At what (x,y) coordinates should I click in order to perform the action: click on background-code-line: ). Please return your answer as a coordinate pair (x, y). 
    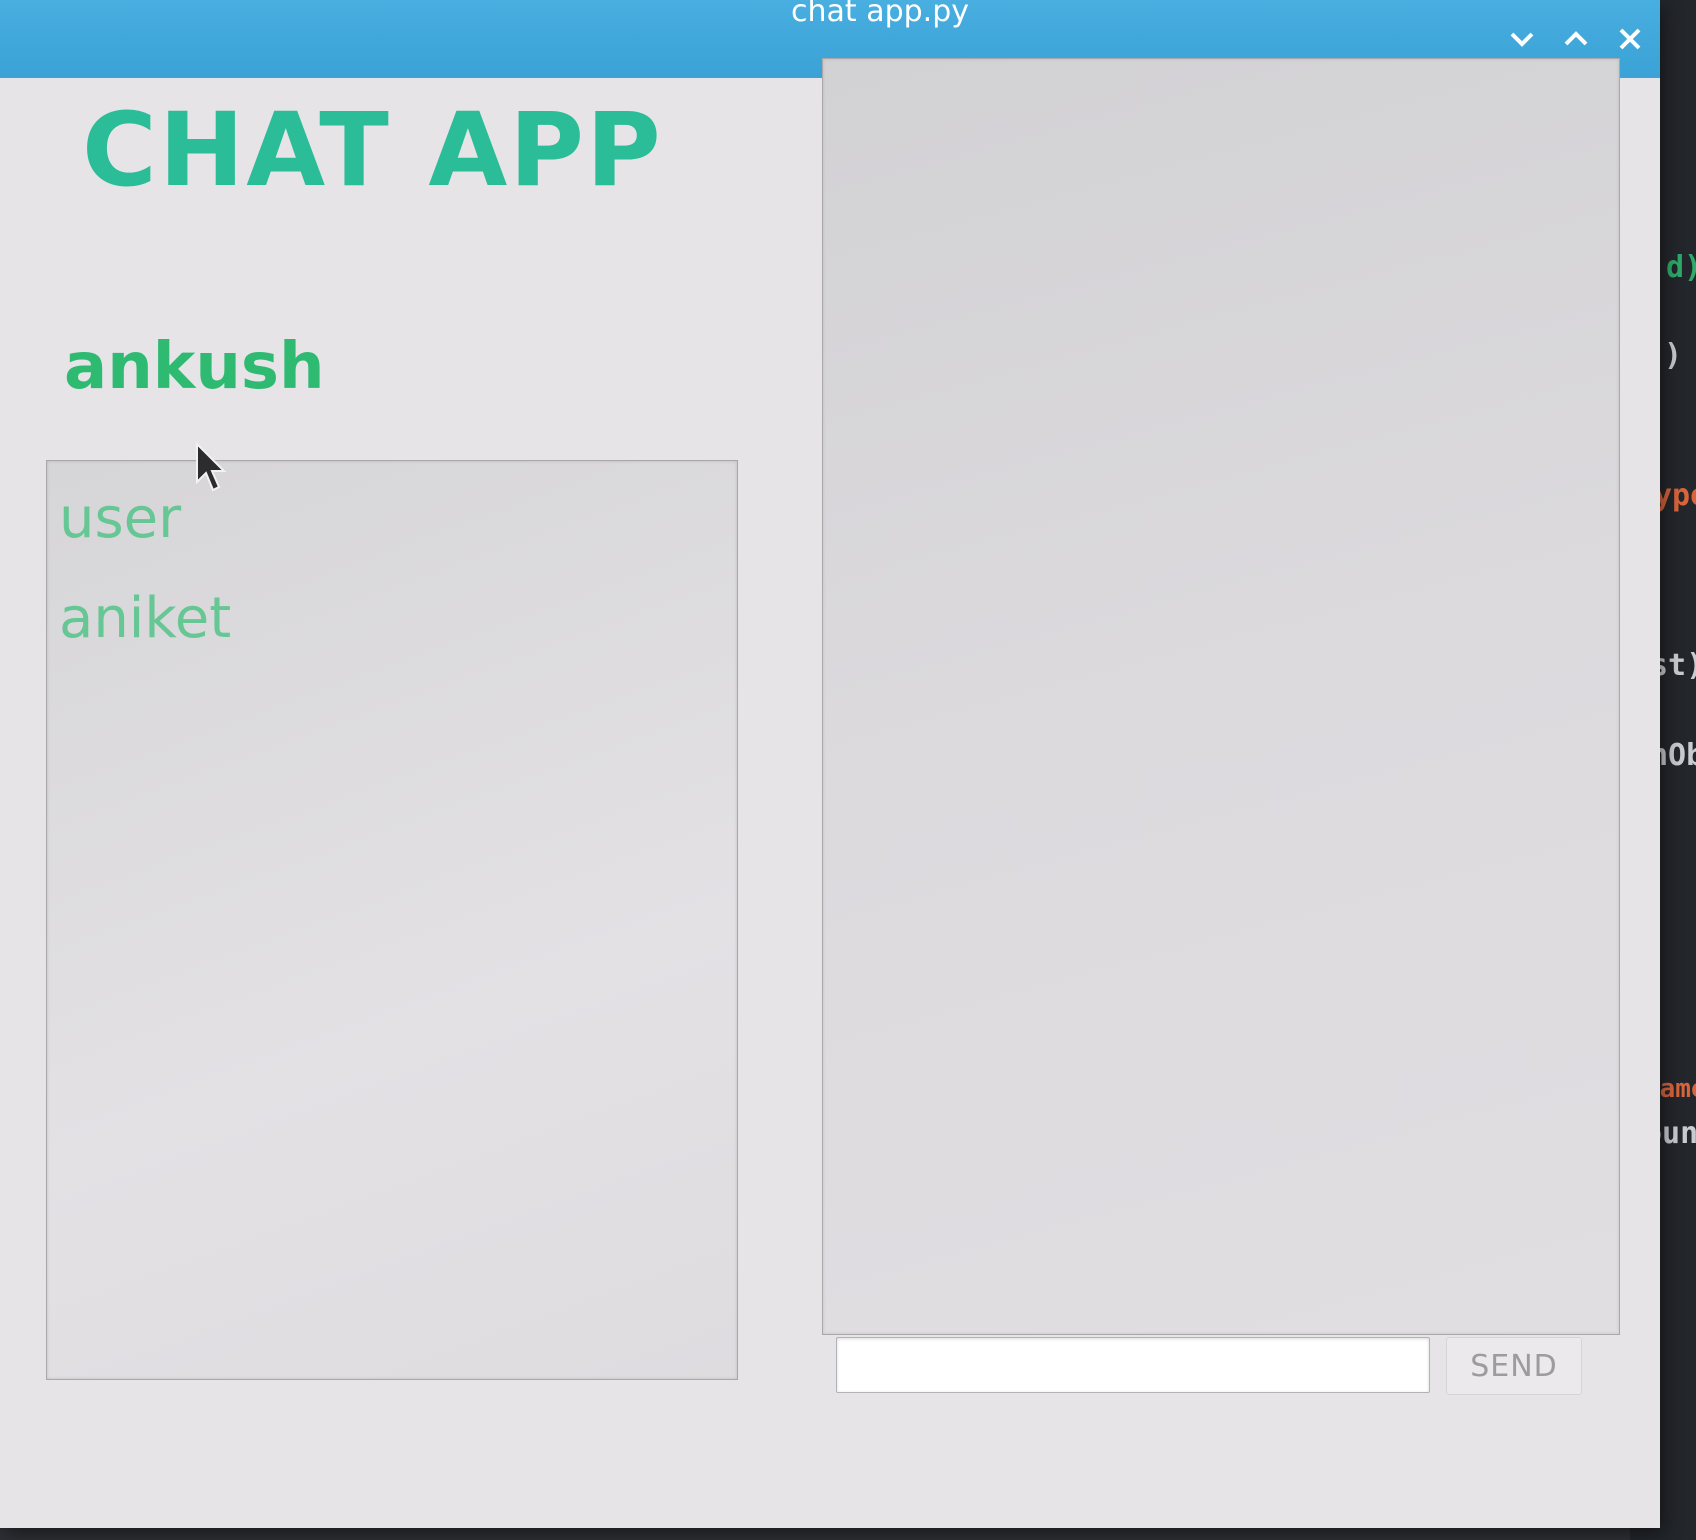
    Looking at the image, I should click on (1673, 355).